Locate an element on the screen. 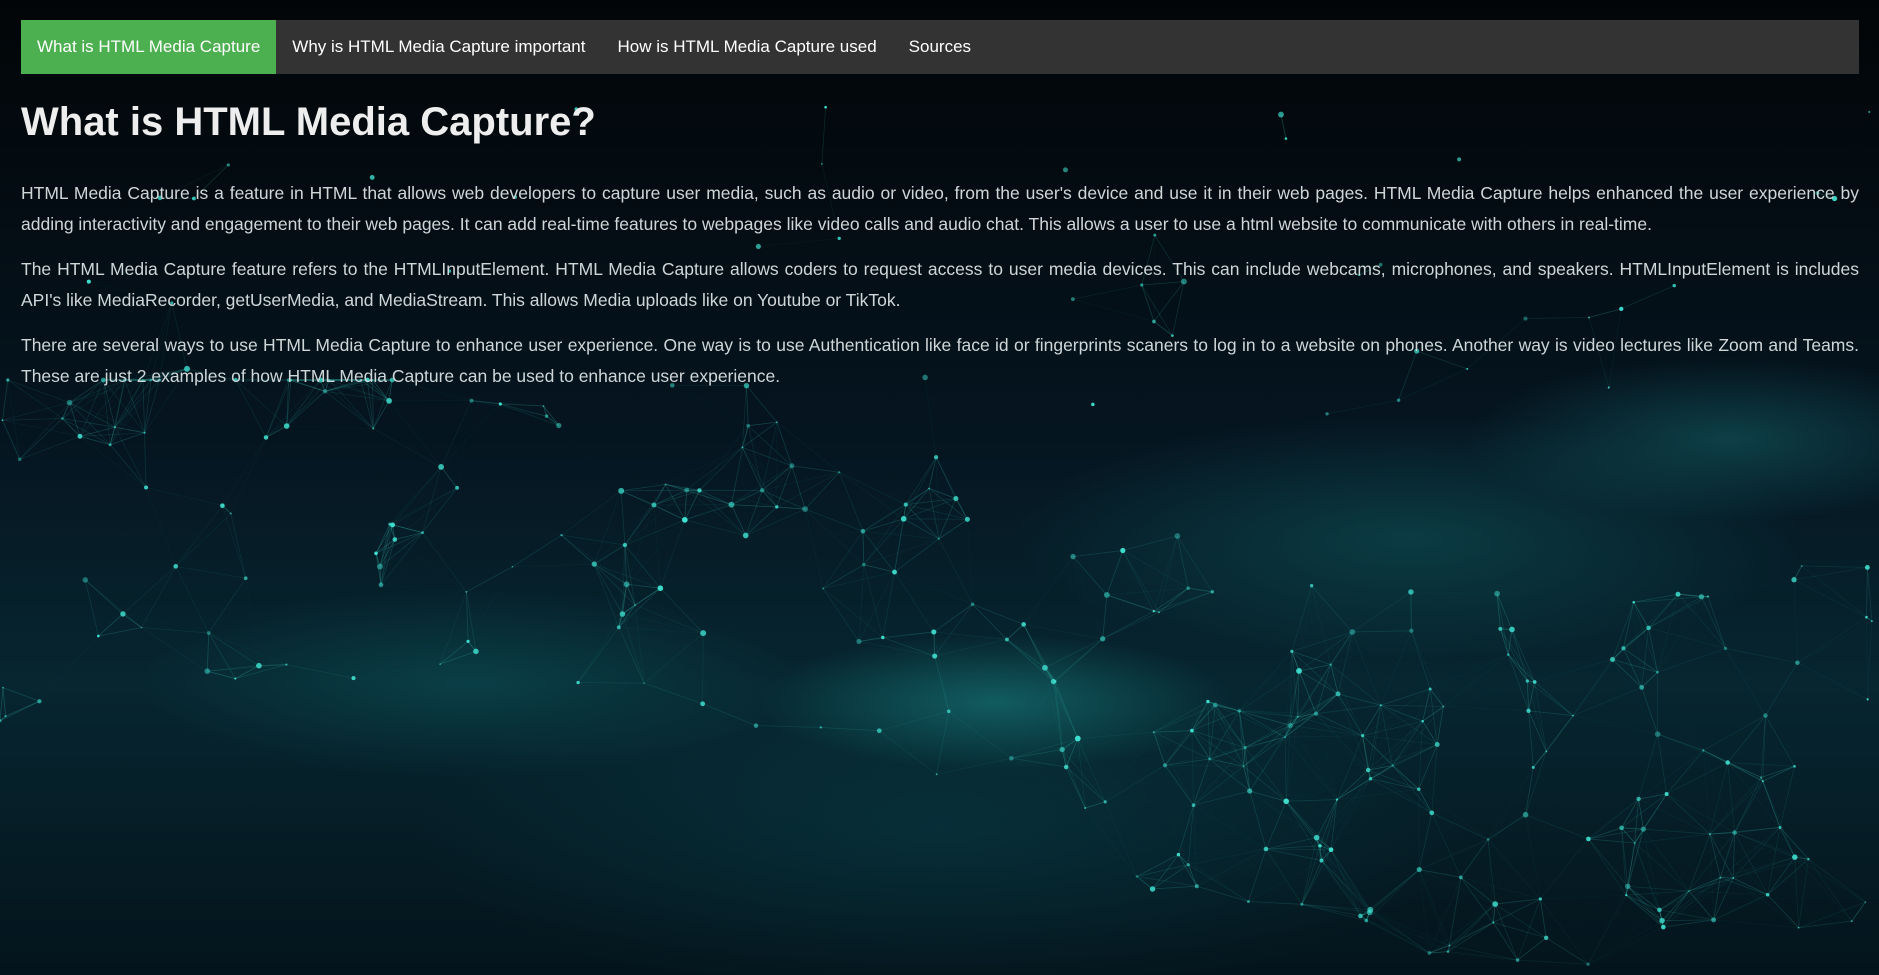 The height and width of the screenshot is (975, 1879). nav-link-what-is: What is HTML Media Capture is located at coordinates (149, 47).